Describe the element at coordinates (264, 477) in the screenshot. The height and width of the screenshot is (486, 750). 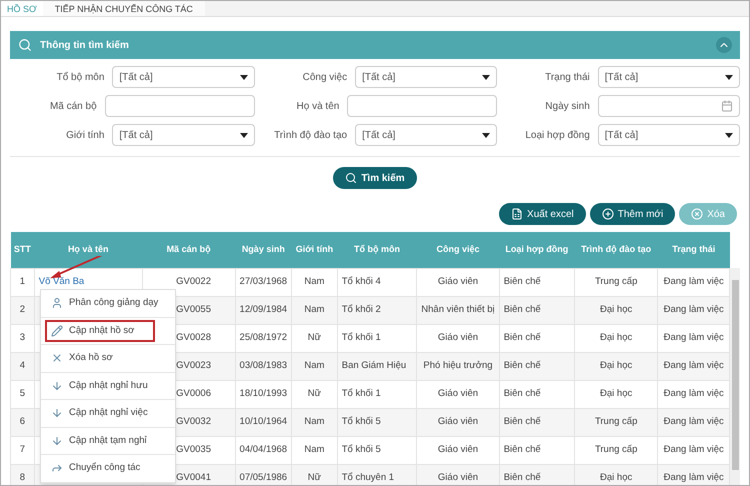
I see `table-cell: 07/05/1986` at that location.